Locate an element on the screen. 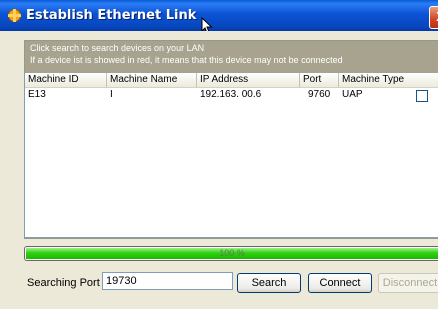 This screenshot has height=309, width=438. column-header-machine-id: Machine ID is located at coordinates (66, 80).